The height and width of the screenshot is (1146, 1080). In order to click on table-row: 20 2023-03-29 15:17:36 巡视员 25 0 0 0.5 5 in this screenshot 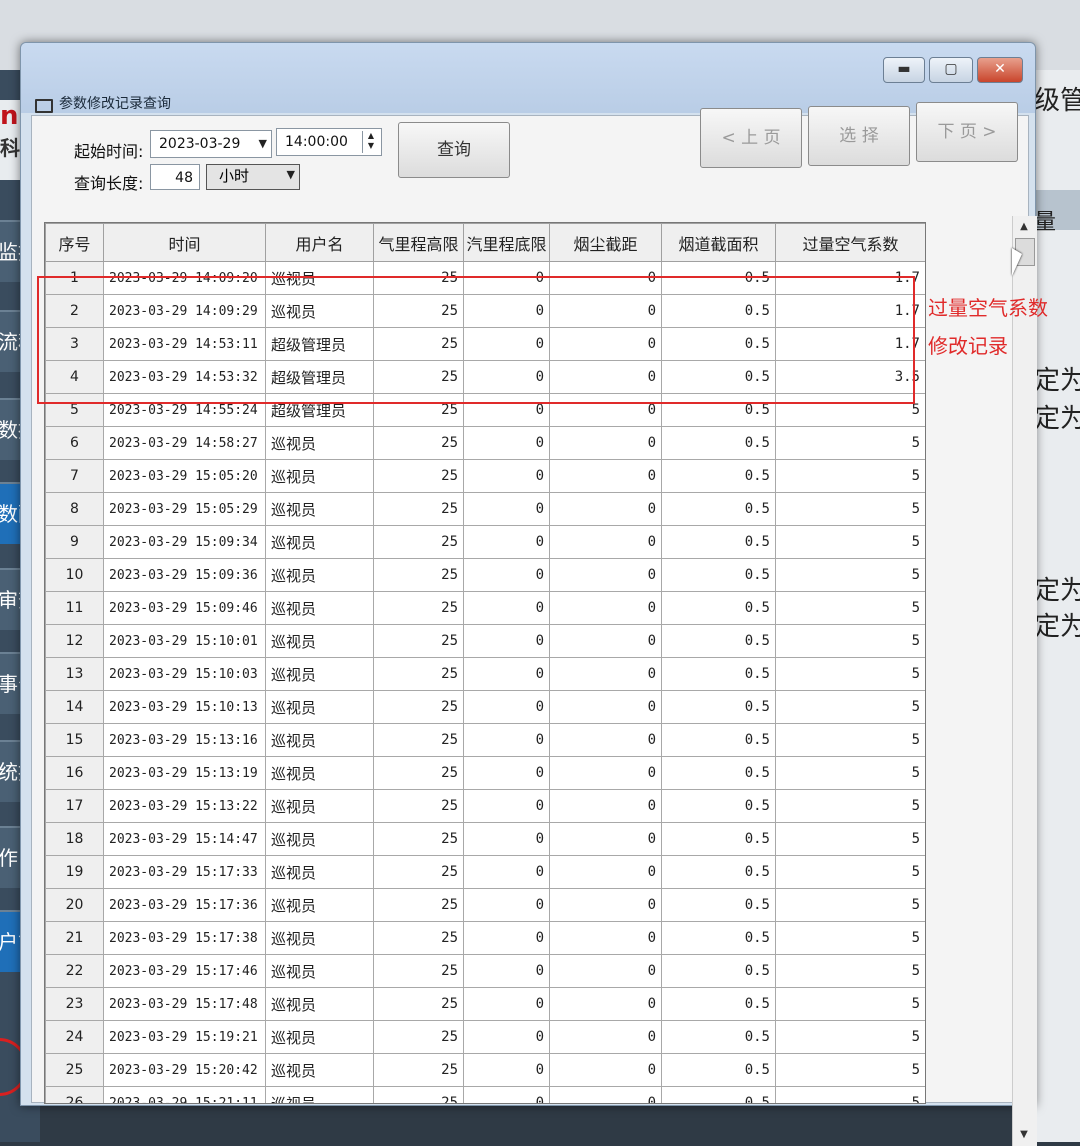, I will do `click(485, 905)`.